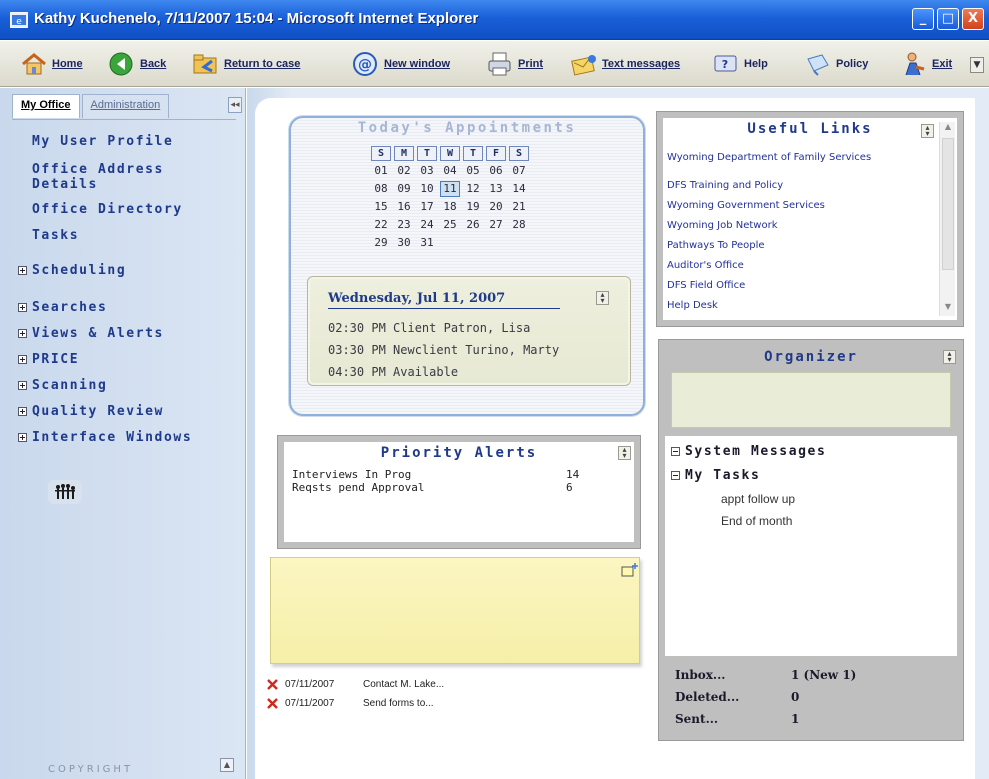 The image size is (989, 779). I want to click on maximize-button: □, so click(948, 19).